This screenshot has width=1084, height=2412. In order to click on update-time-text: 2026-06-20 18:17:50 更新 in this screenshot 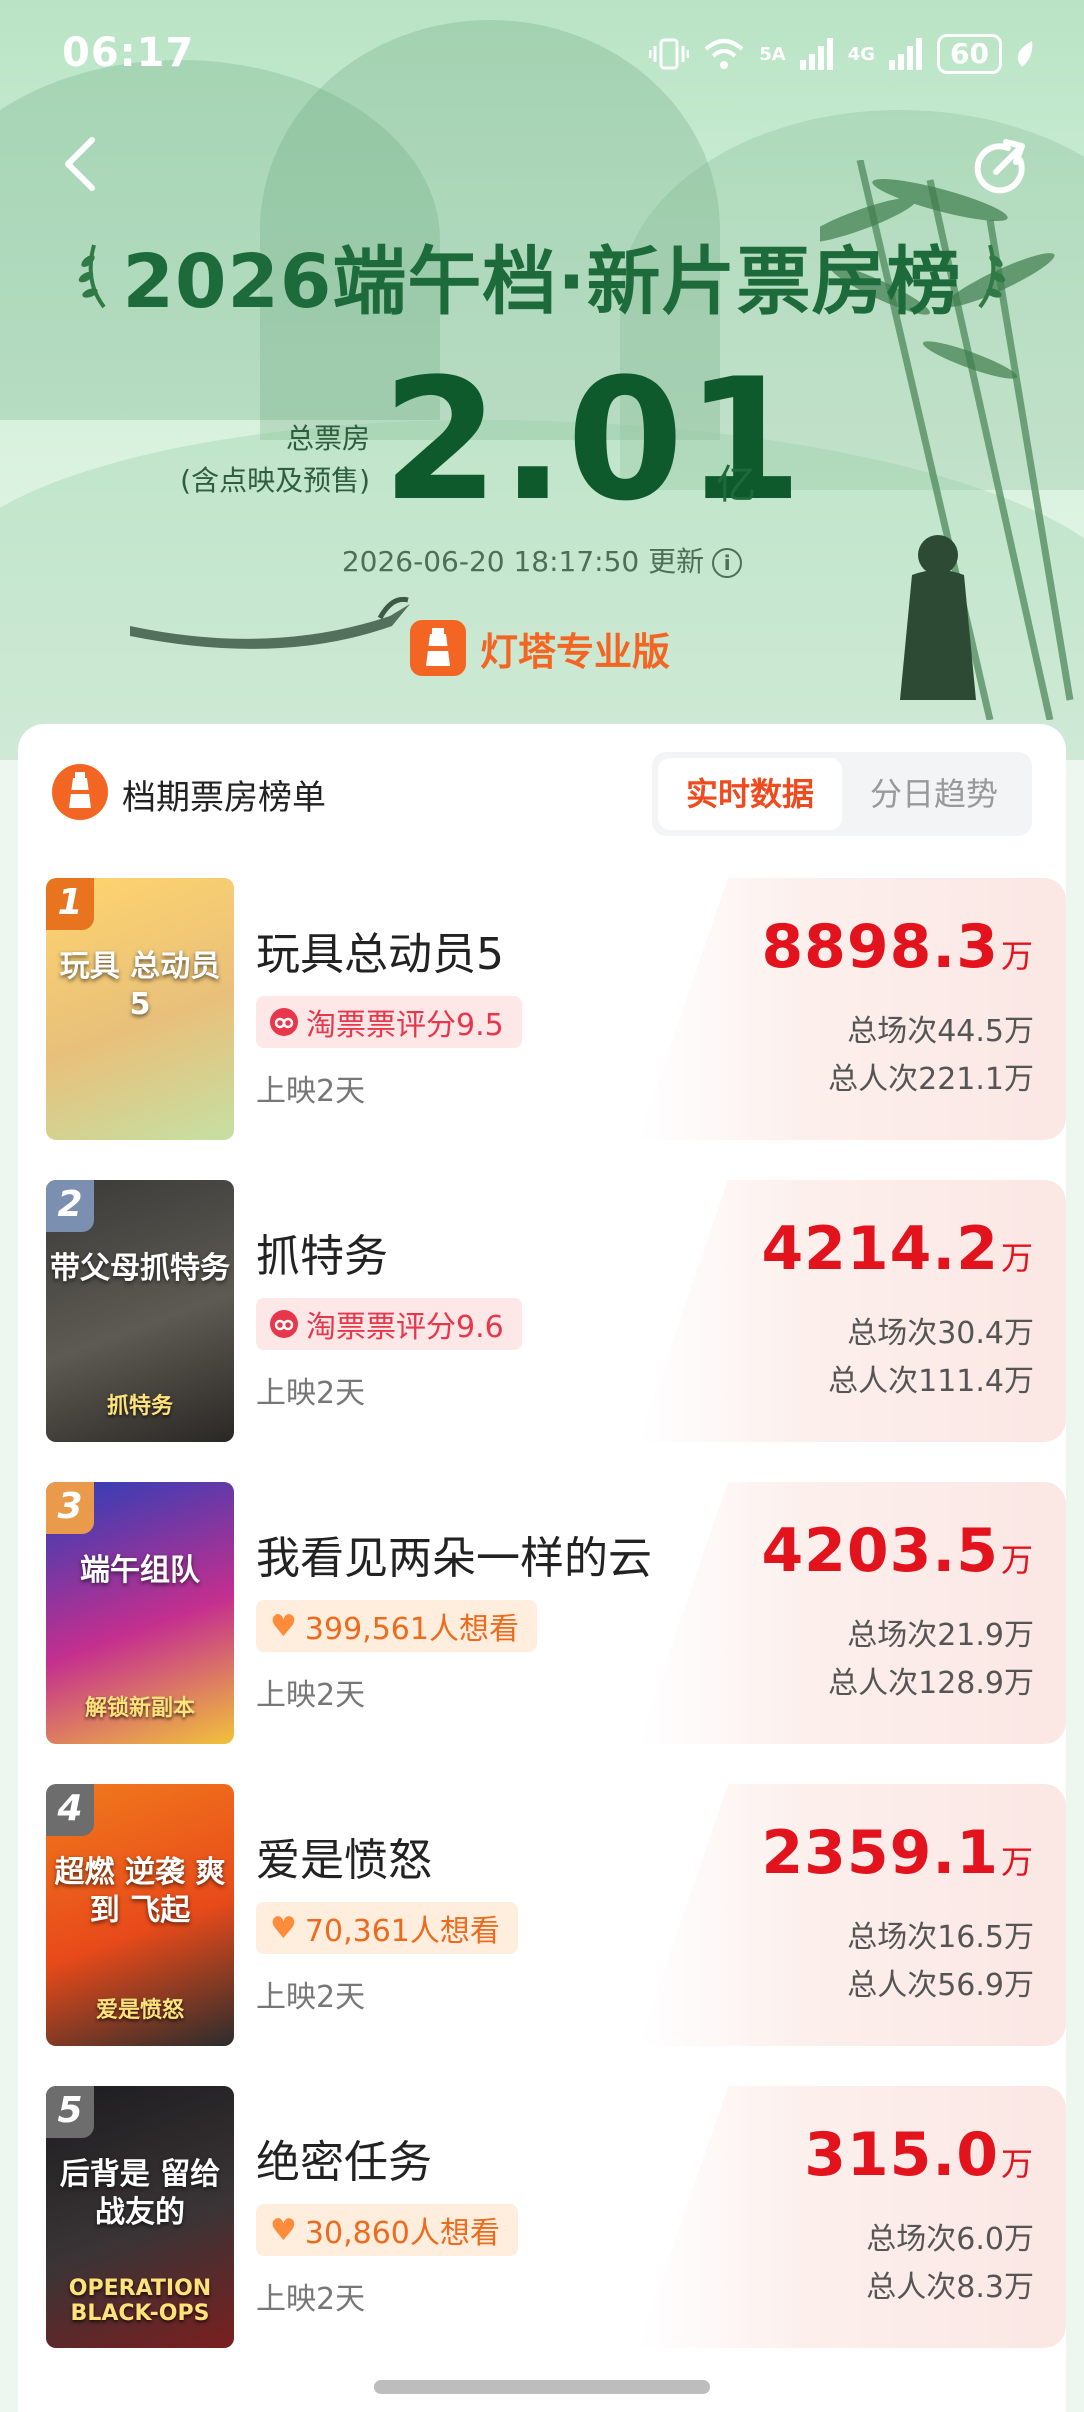, I will do `click(523, 561)`.